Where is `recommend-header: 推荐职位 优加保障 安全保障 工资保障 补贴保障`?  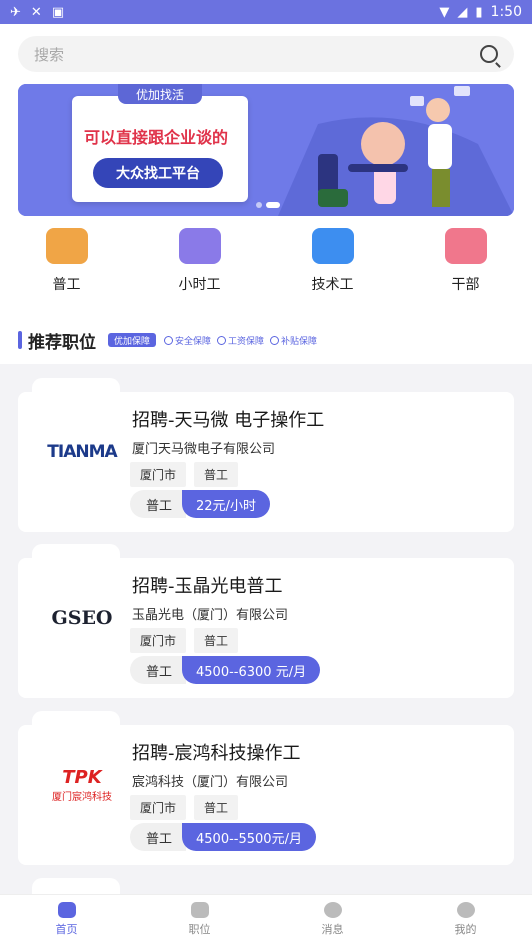
recommend-header: 推荐职位 优加保障 安全保障 工资保障 补贴保障 is located at coordinates (170, 340).